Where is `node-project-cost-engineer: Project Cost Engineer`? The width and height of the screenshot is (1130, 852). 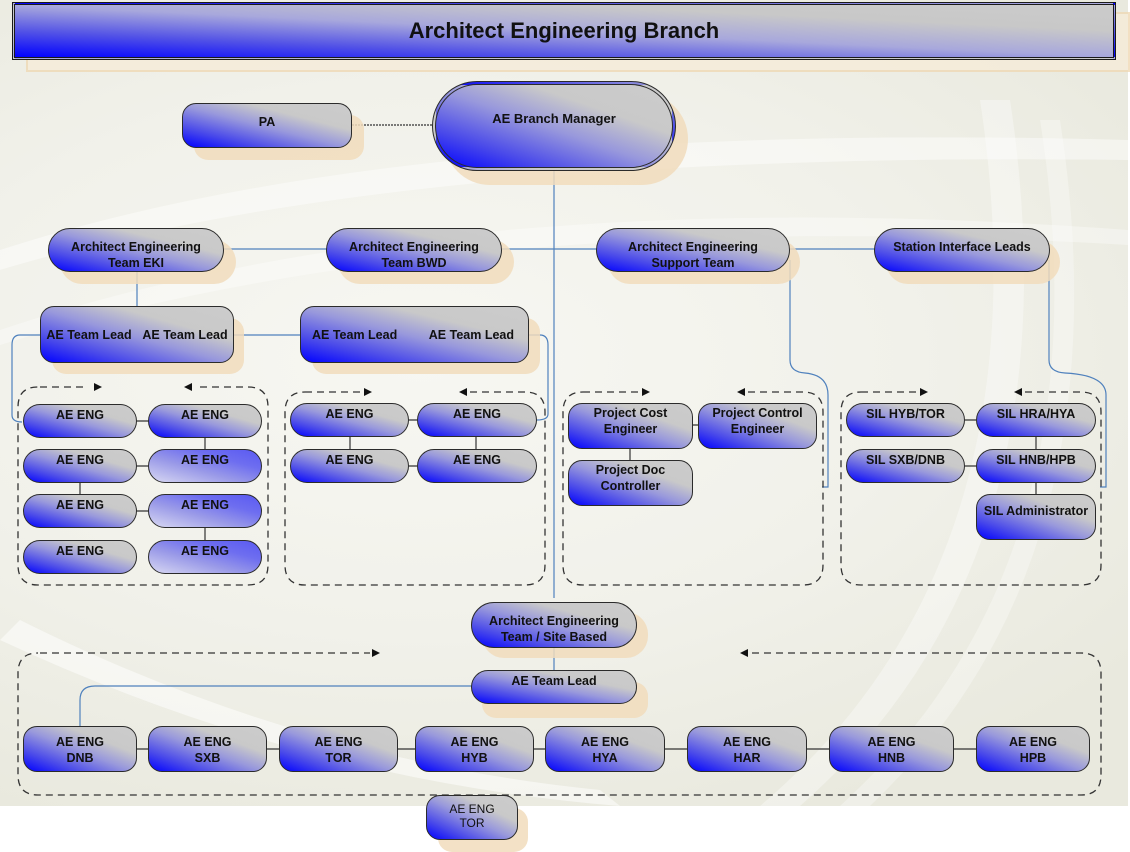 node-project-cost-engineer: Project Cost Engineer is located at coordinates (630, 426).